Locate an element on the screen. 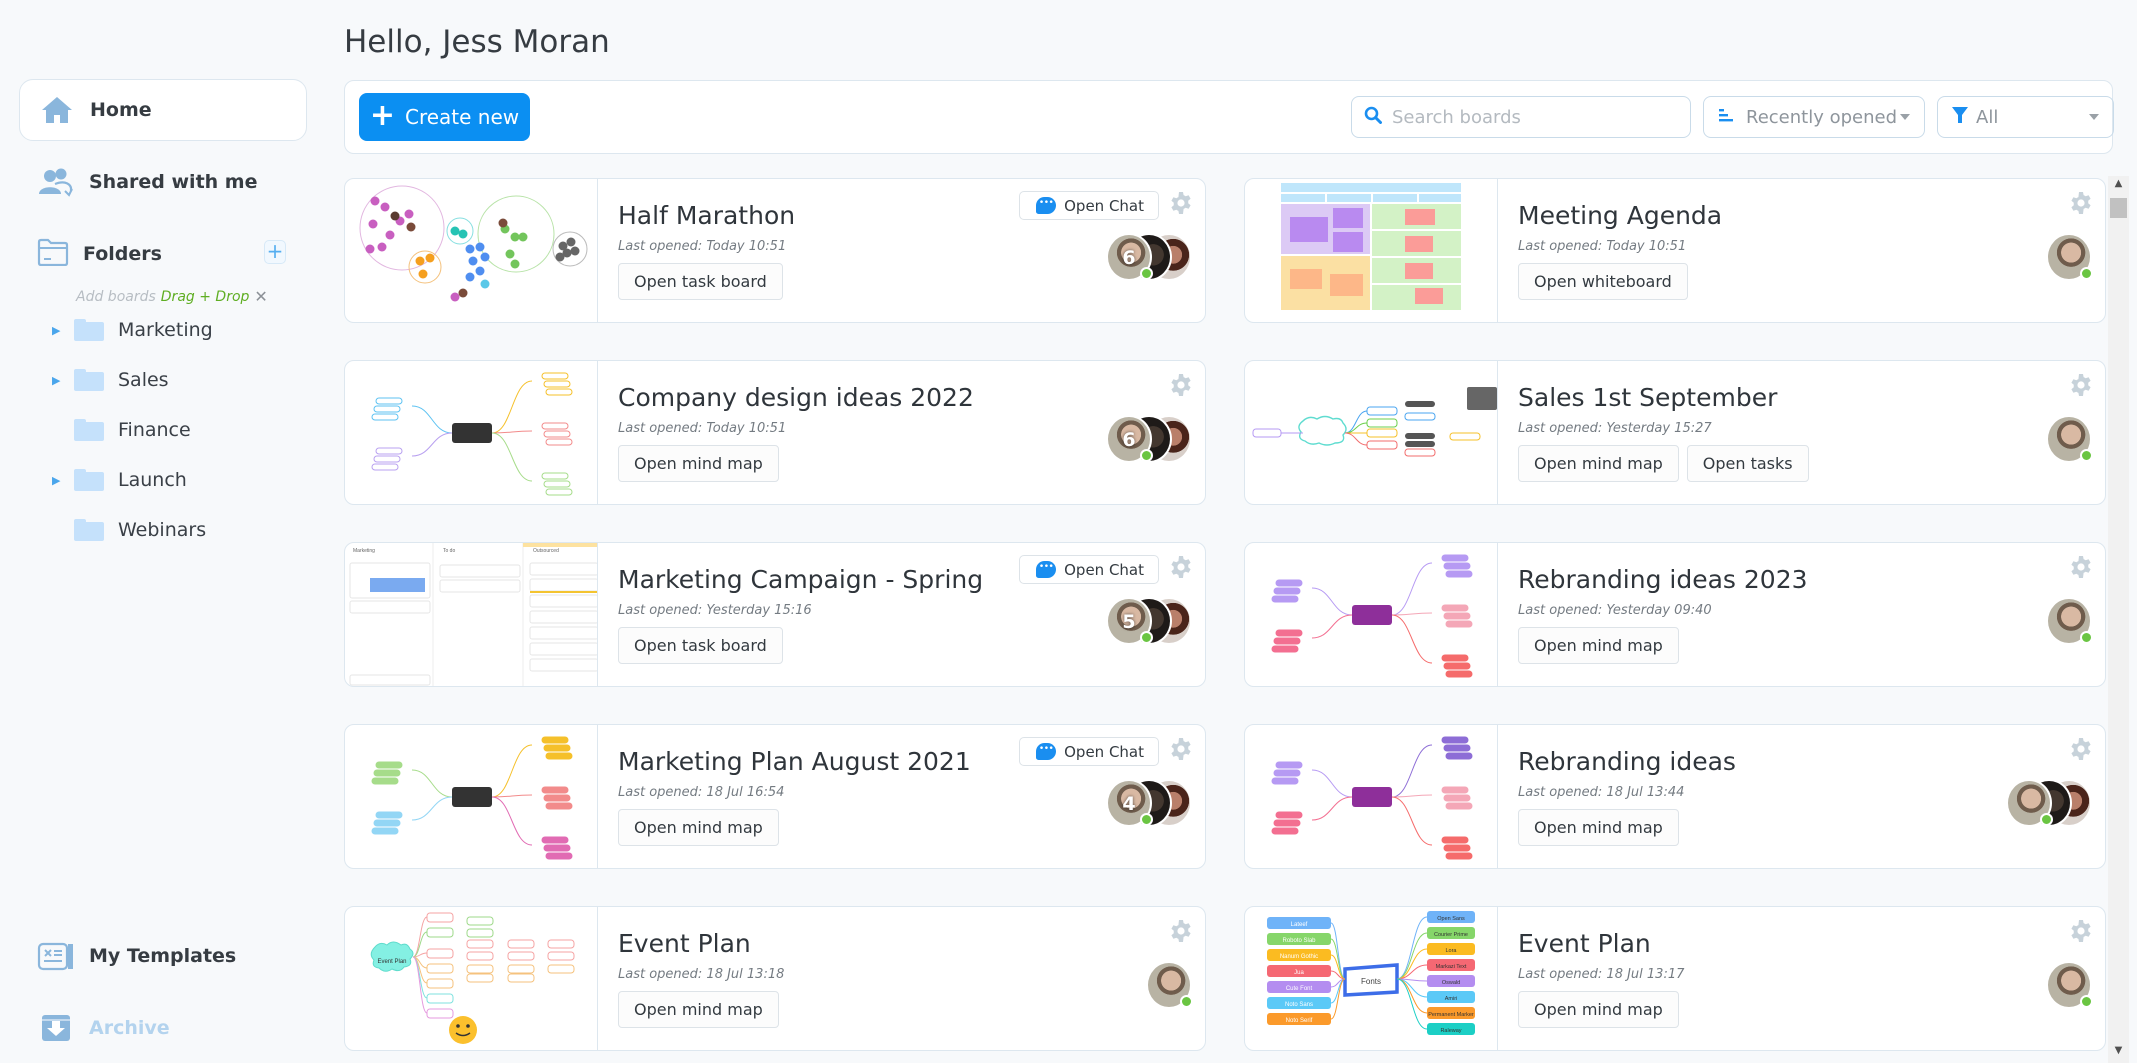 This screenshot has width=2137, height=1063. scrollbar-thumb is located at coordinates (2118, 208).